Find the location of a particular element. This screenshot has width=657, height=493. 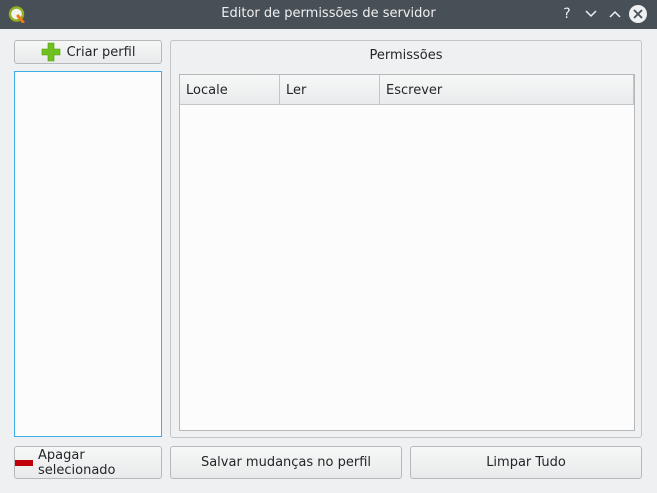

save-changes-button: Salvar mudanças no perfil is located at coordinates (286, 462).